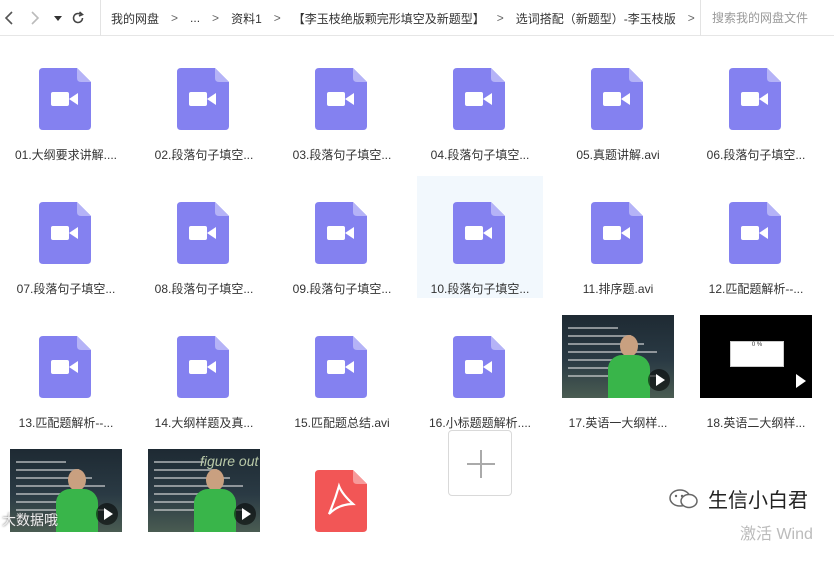  Describe the element at coordinates (229, 461) in the screenshot. I see `chalk-text: figure out` at that location.